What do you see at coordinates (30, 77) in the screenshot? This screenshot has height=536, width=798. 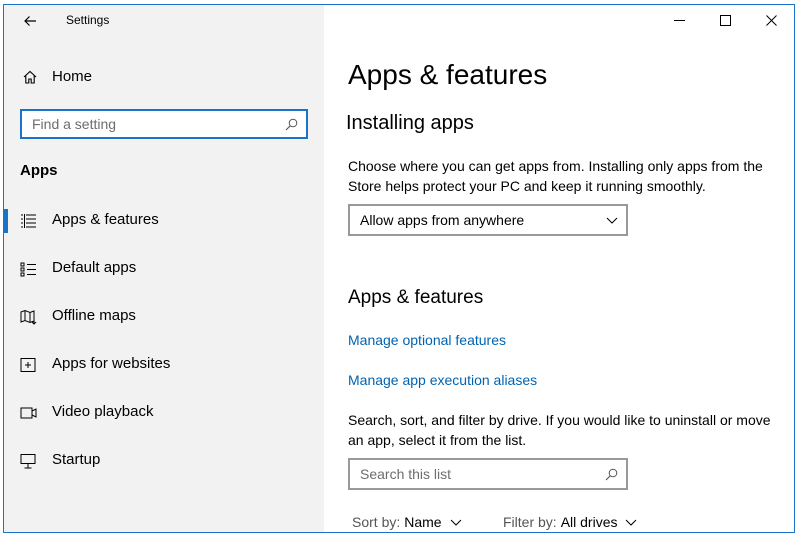 I see `home-icon` at bounding box center [30, 77].